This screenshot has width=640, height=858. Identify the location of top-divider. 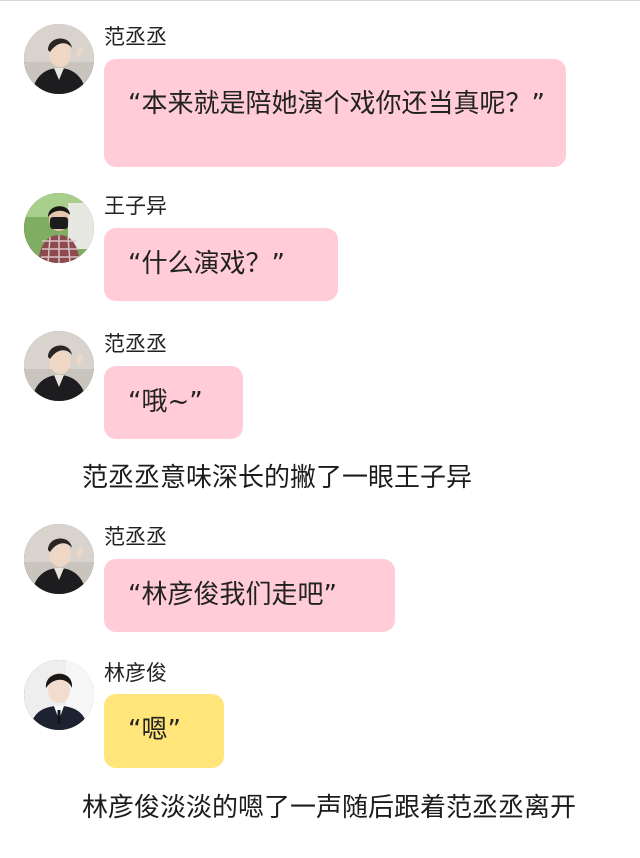
(320, 0).